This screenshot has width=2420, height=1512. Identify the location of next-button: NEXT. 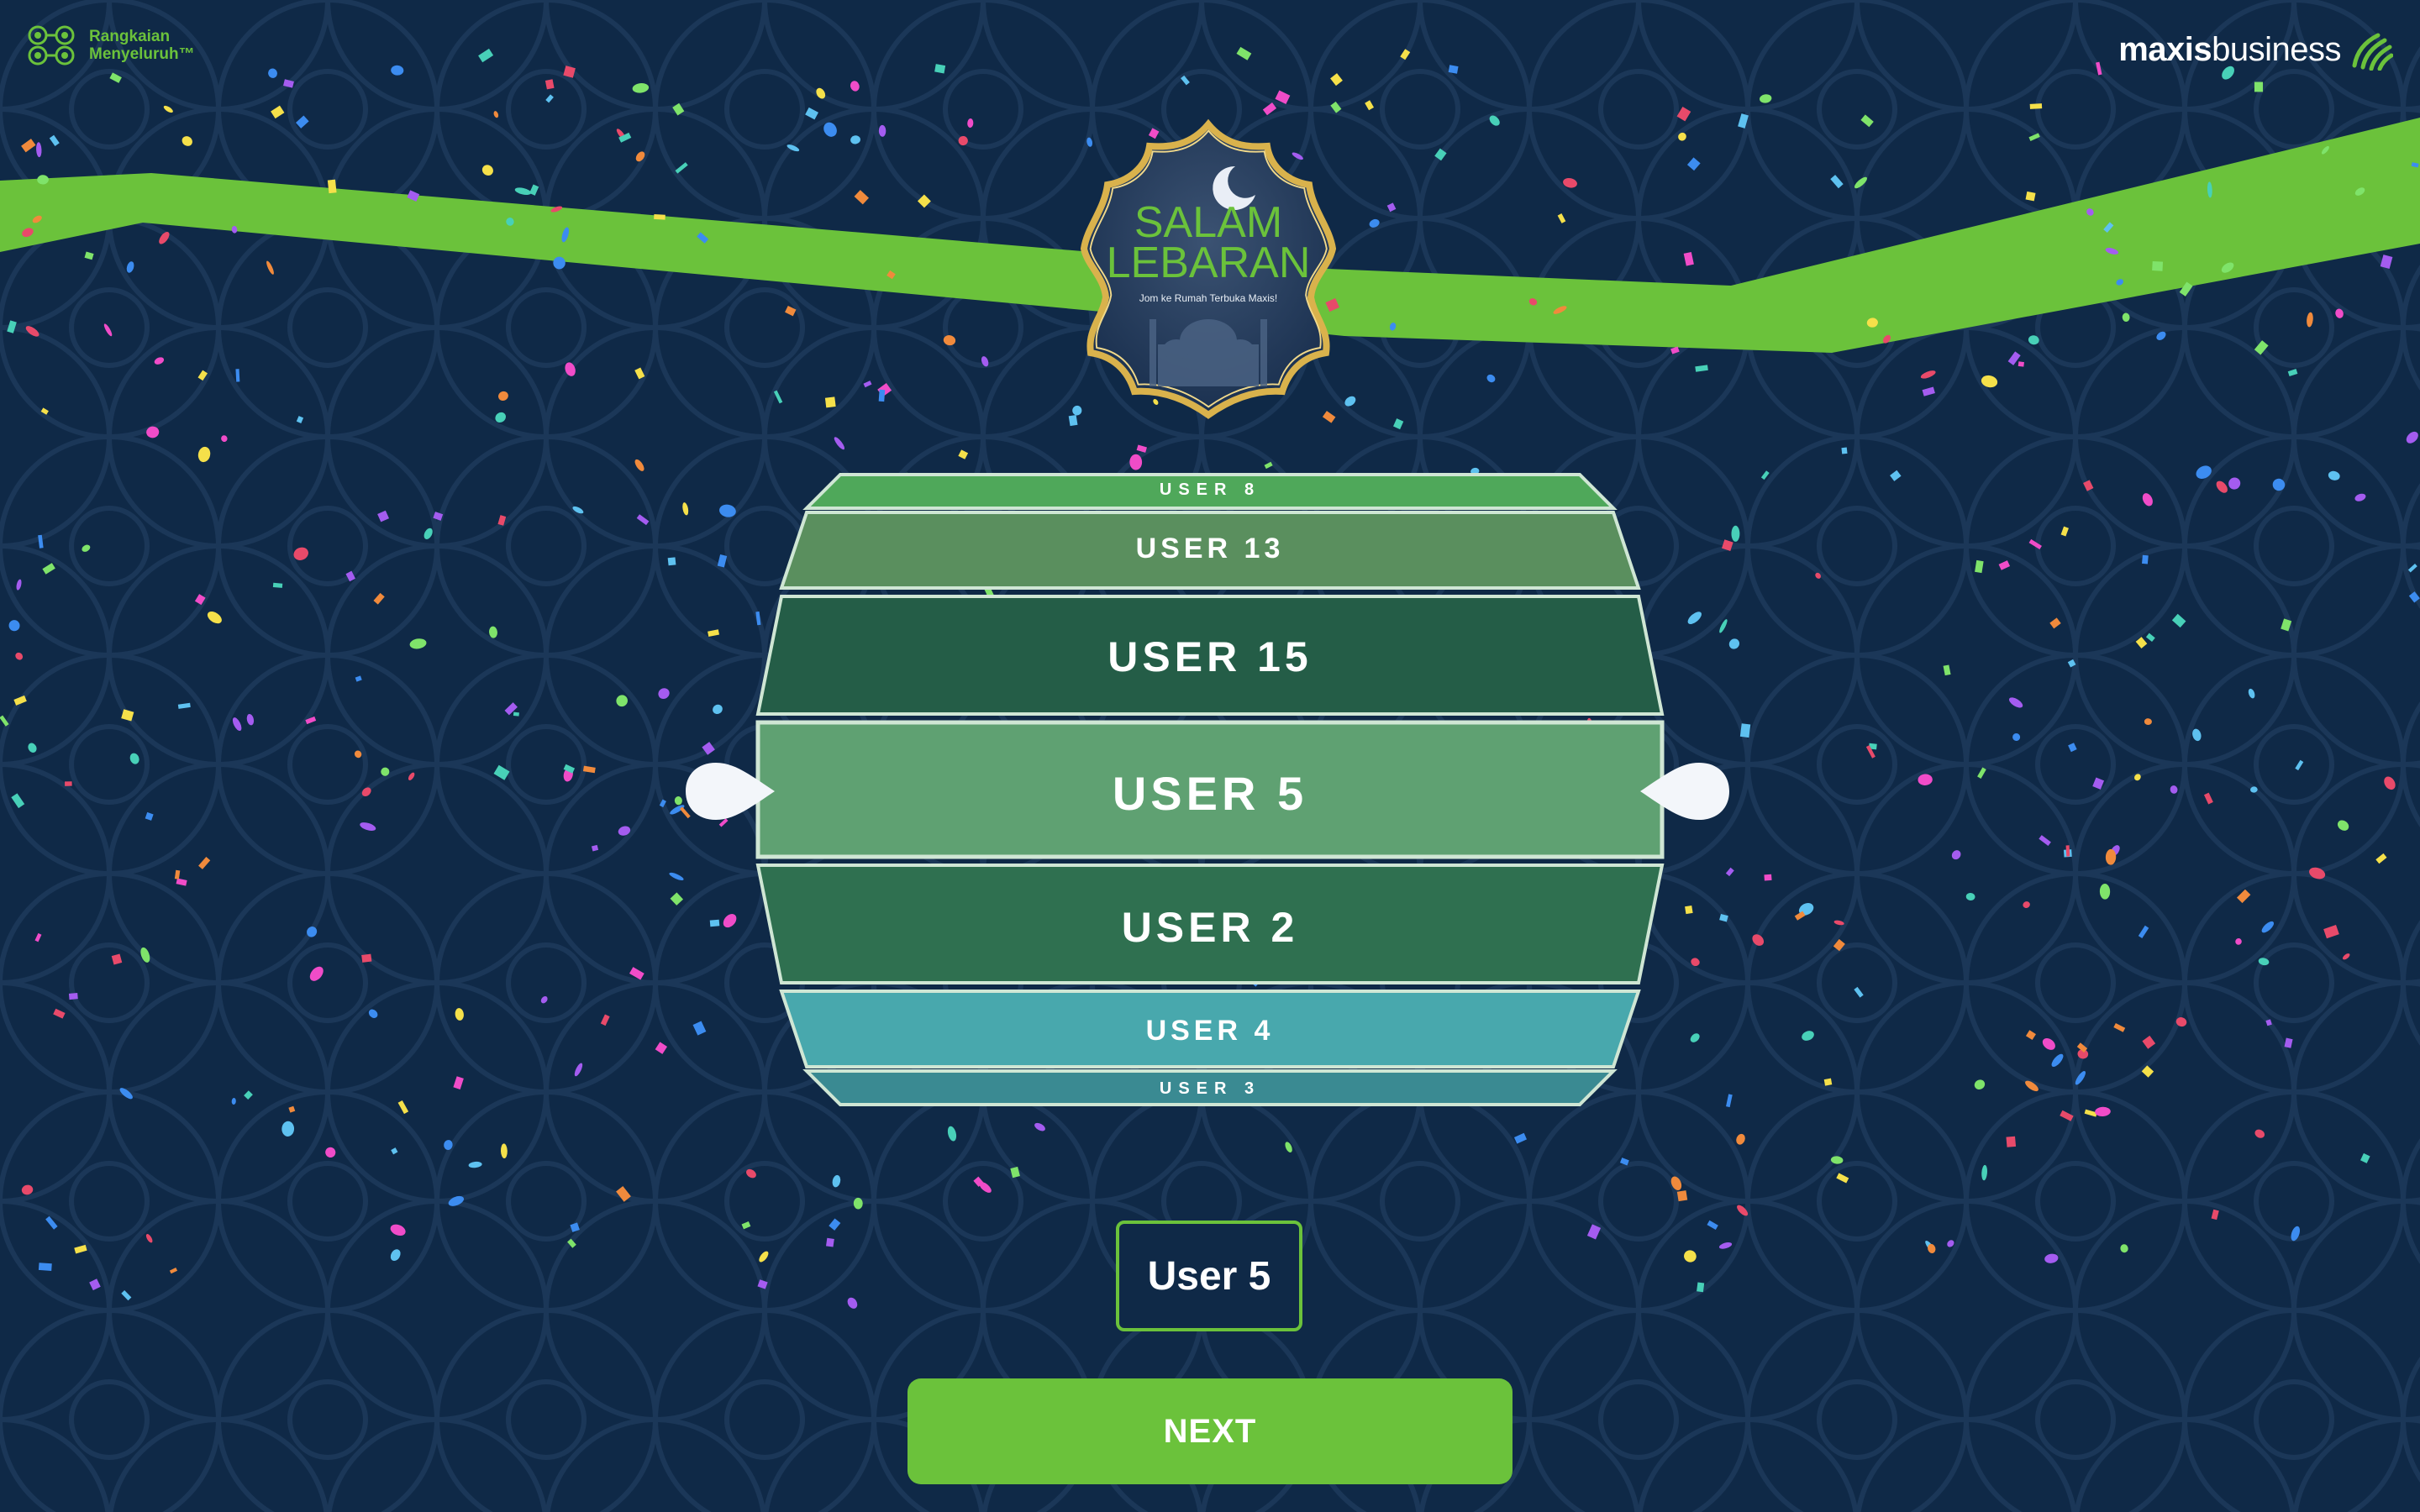
(1210, 1431).